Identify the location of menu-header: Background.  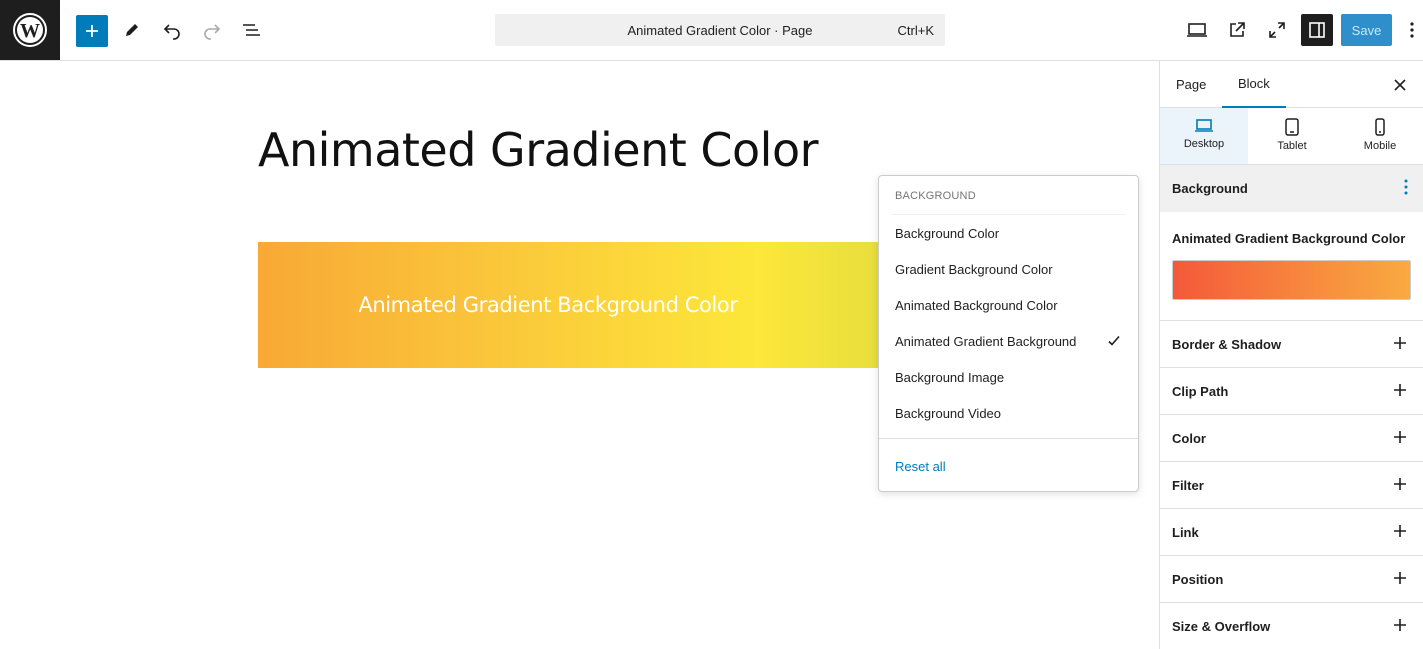
(935, 196).